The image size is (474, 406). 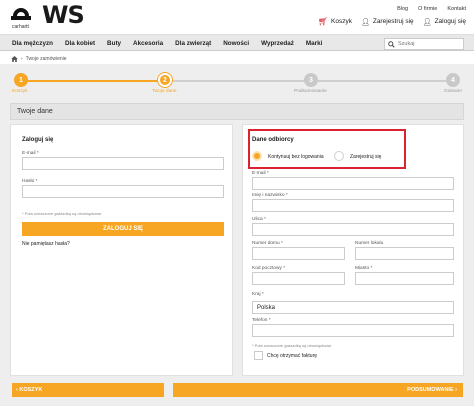 What do you see at coordinates (450, 21) in the screenshot?
I see `login-label: Zaloguj się` at bounding box center [450, 21].